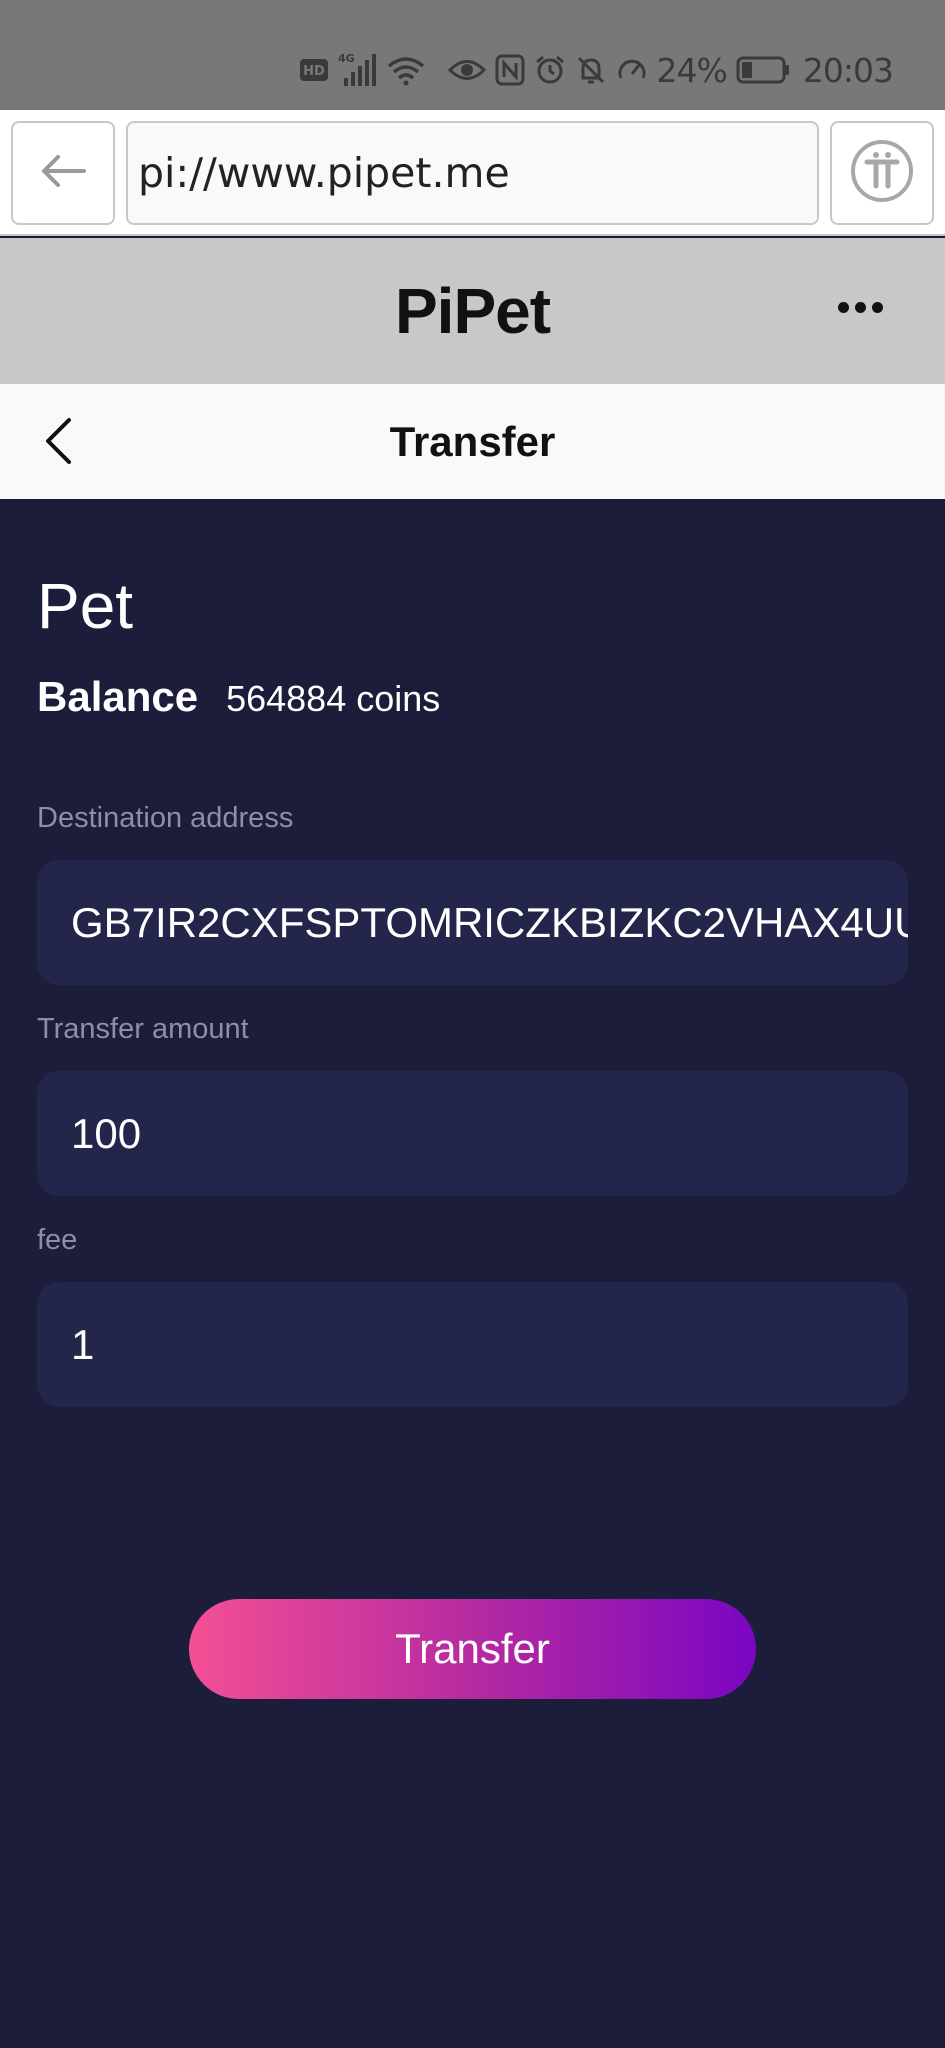 This screenshot has width=945, height=2048. What do you see at coordinates (333, 698) in the screenshot?
I see `balance-value: 564884 coins` at bounding box center [333, 698].